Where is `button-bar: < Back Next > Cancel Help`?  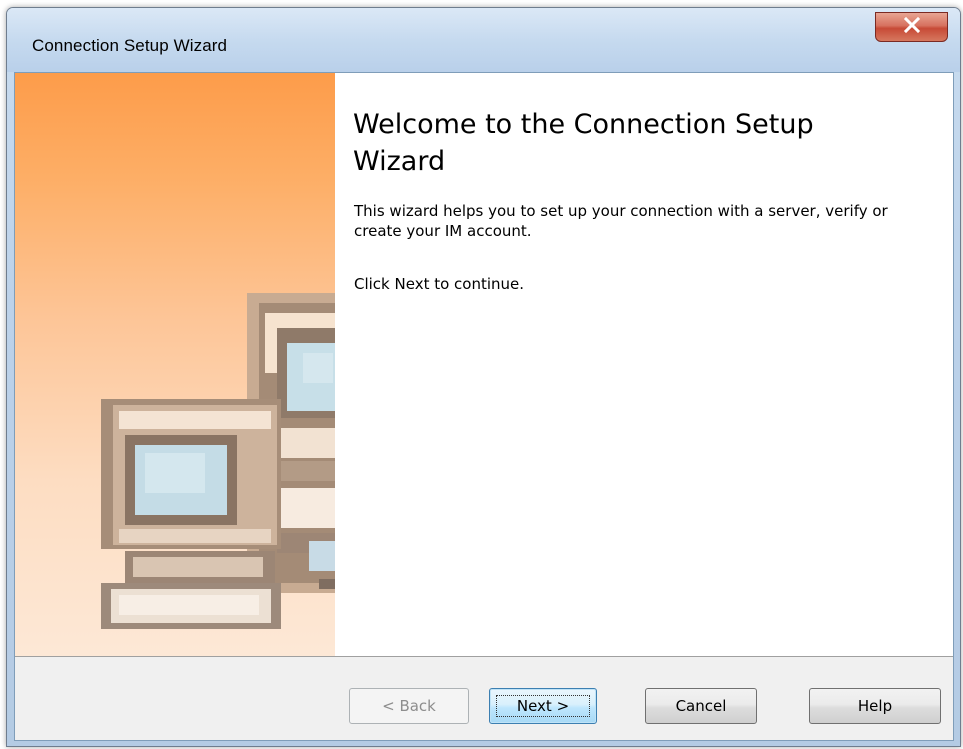
button-bar: < Back Next > Cancel Help is located at coordinates (484, 698).